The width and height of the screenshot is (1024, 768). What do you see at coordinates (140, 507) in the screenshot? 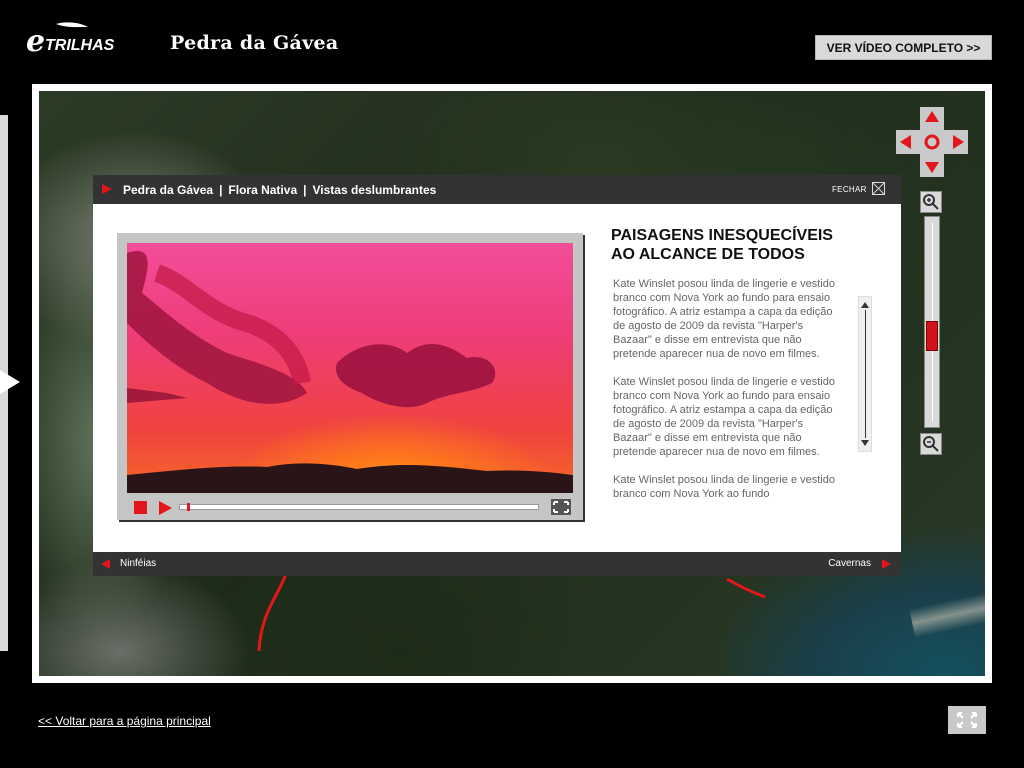
I see `stop-icon` at bounding box center [140, 507].